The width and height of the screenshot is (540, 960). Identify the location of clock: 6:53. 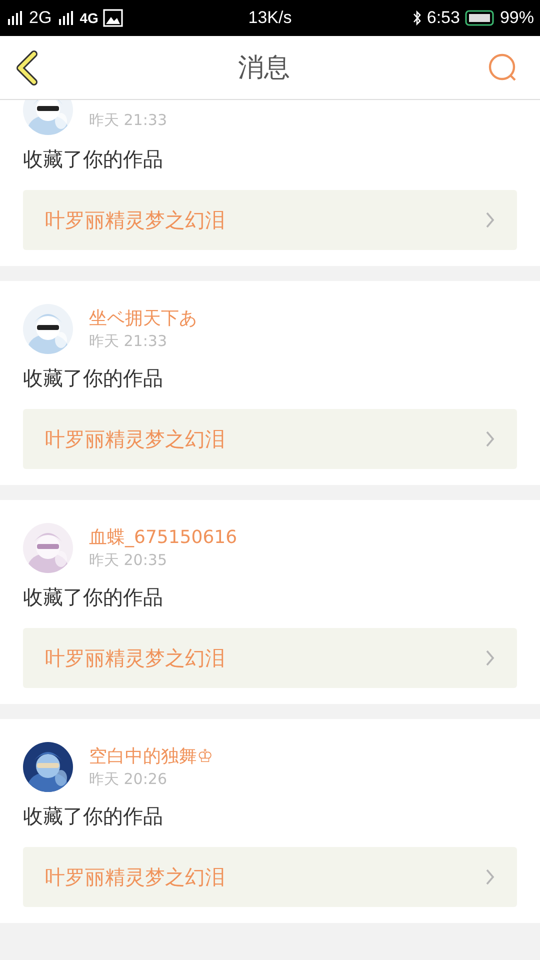
(443, 18).